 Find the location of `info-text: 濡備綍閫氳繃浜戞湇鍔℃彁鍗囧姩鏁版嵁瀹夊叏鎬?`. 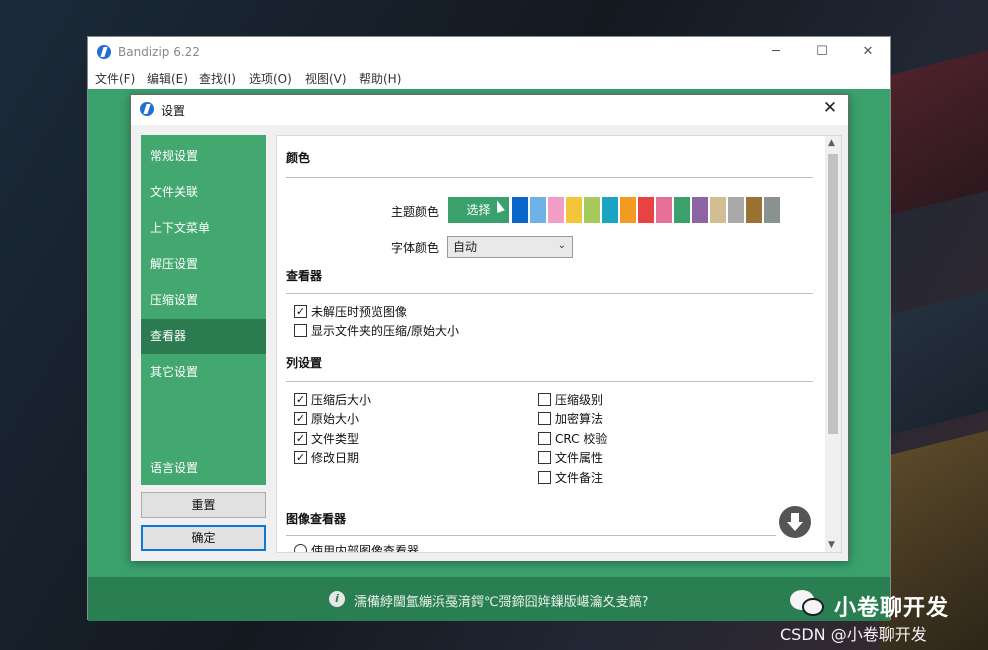

info-text: 濡備綍閫氳繃浜戞湇鍔℃彁鍗囧姩鏁版嵁瀹夊叏鎬? is located at coordinates (501, 600).